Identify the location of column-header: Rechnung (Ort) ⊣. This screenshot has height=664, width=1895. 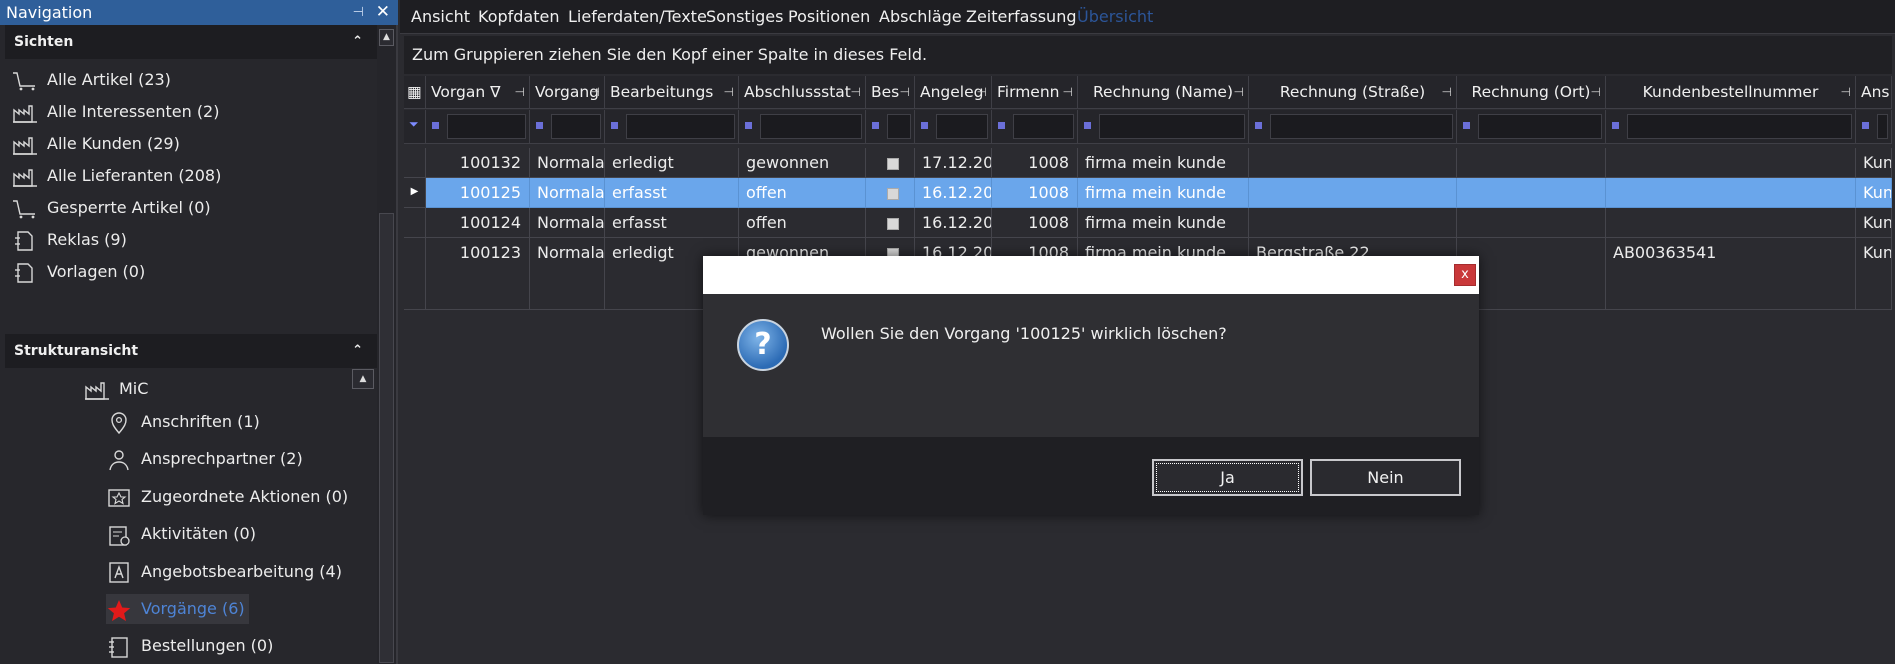
(1531, 92).